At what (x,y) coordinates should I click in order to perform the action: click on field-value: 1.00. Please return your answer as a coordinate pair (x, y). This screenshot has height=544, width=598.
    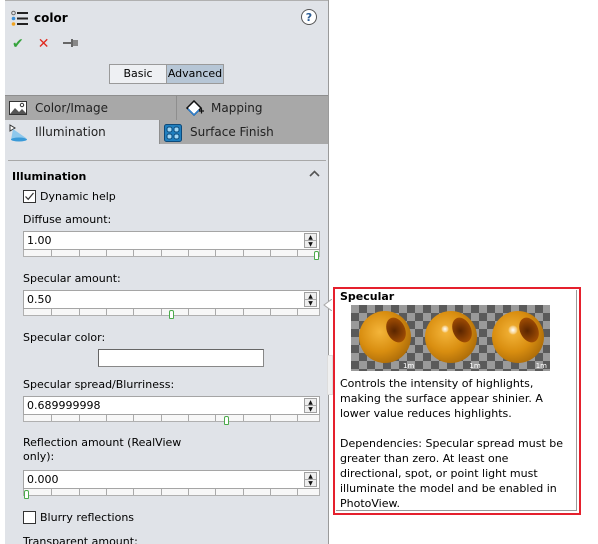
    Looking at the image, I should click on (39, 240).